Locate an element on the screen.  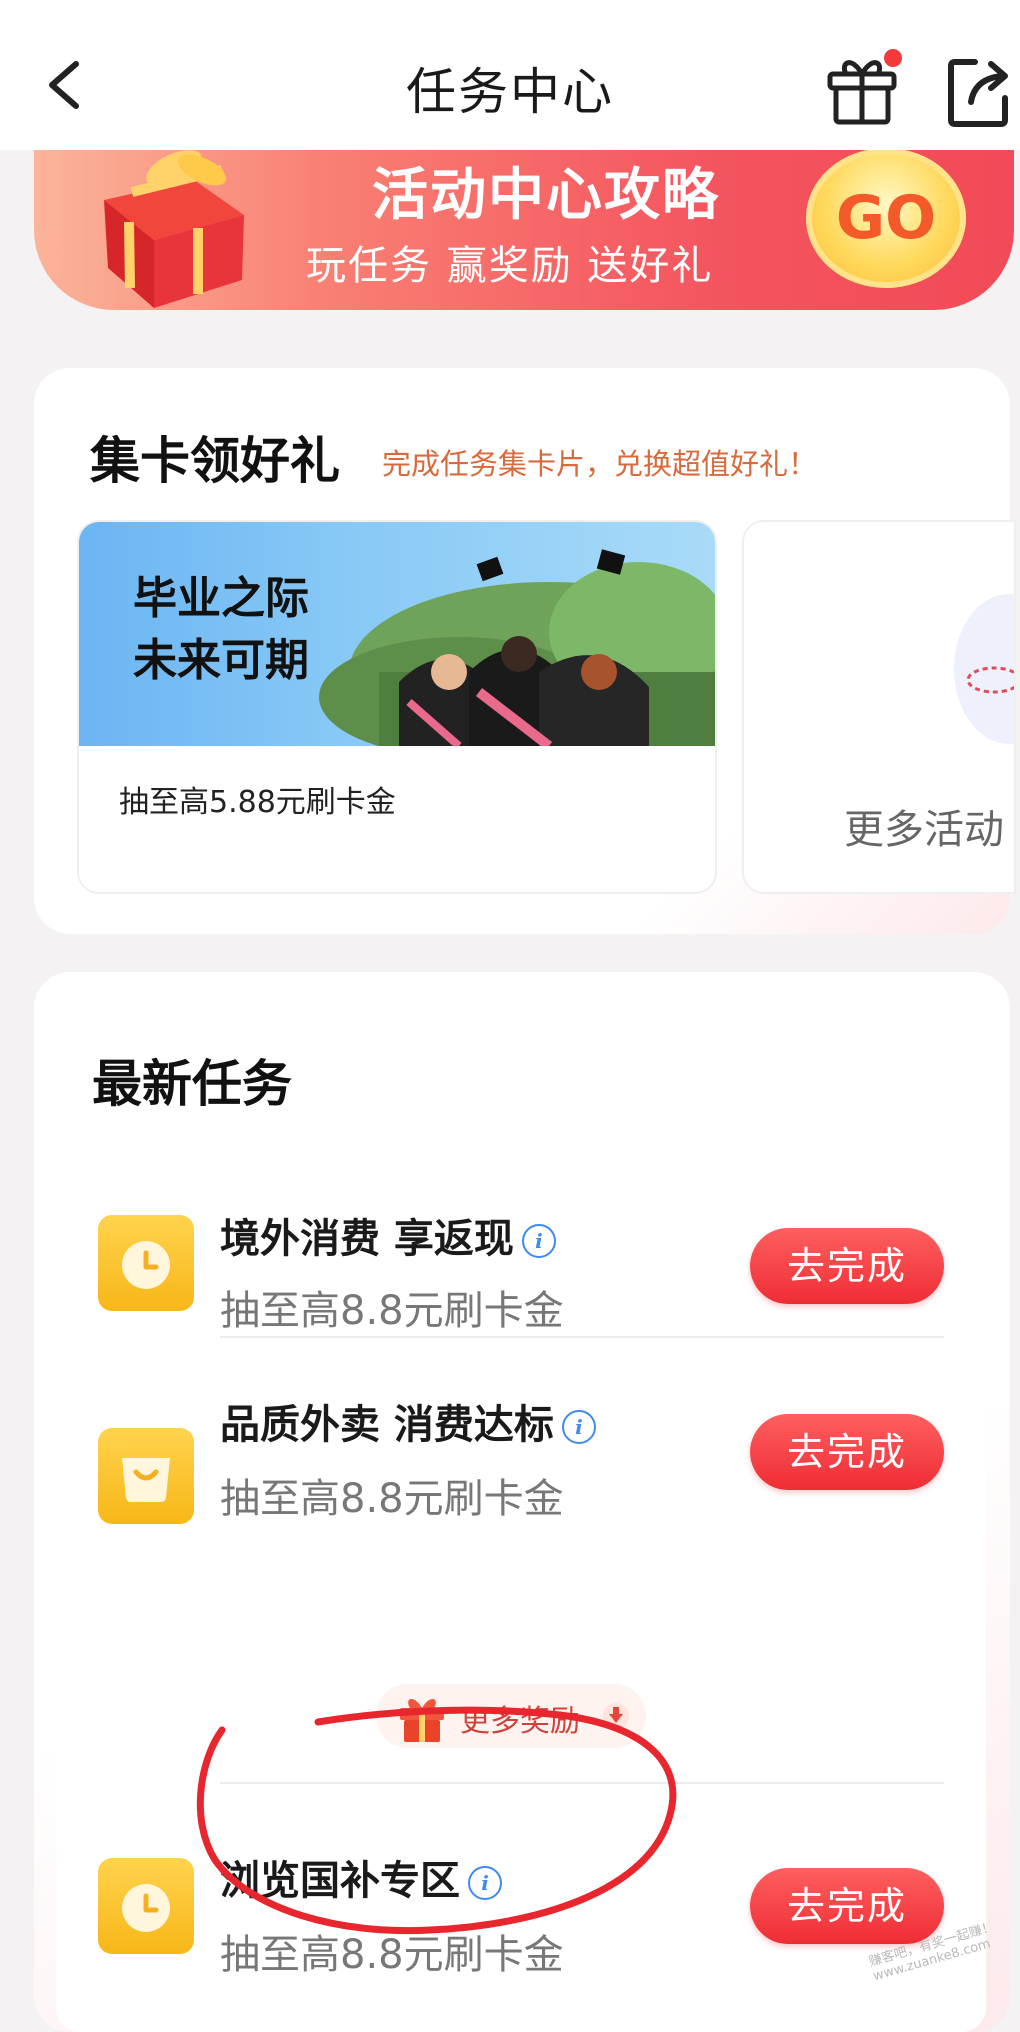
top-bar: 任务中心 is located at coordinates (510, 75).